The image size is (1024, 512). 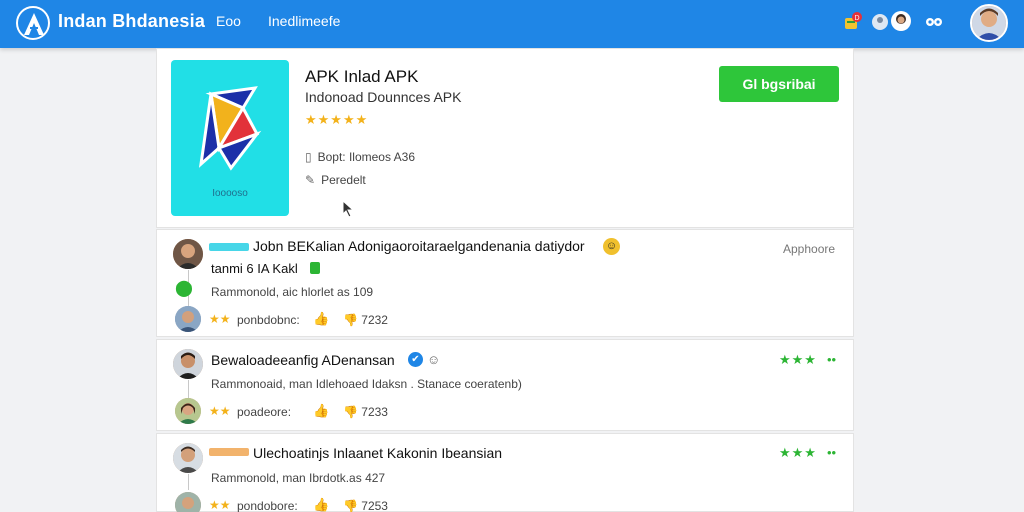 What do you see at coordinates (343, 180) in the screenshot?
I see `info-status-text: Peredelt` at bounding box center [343, 180].